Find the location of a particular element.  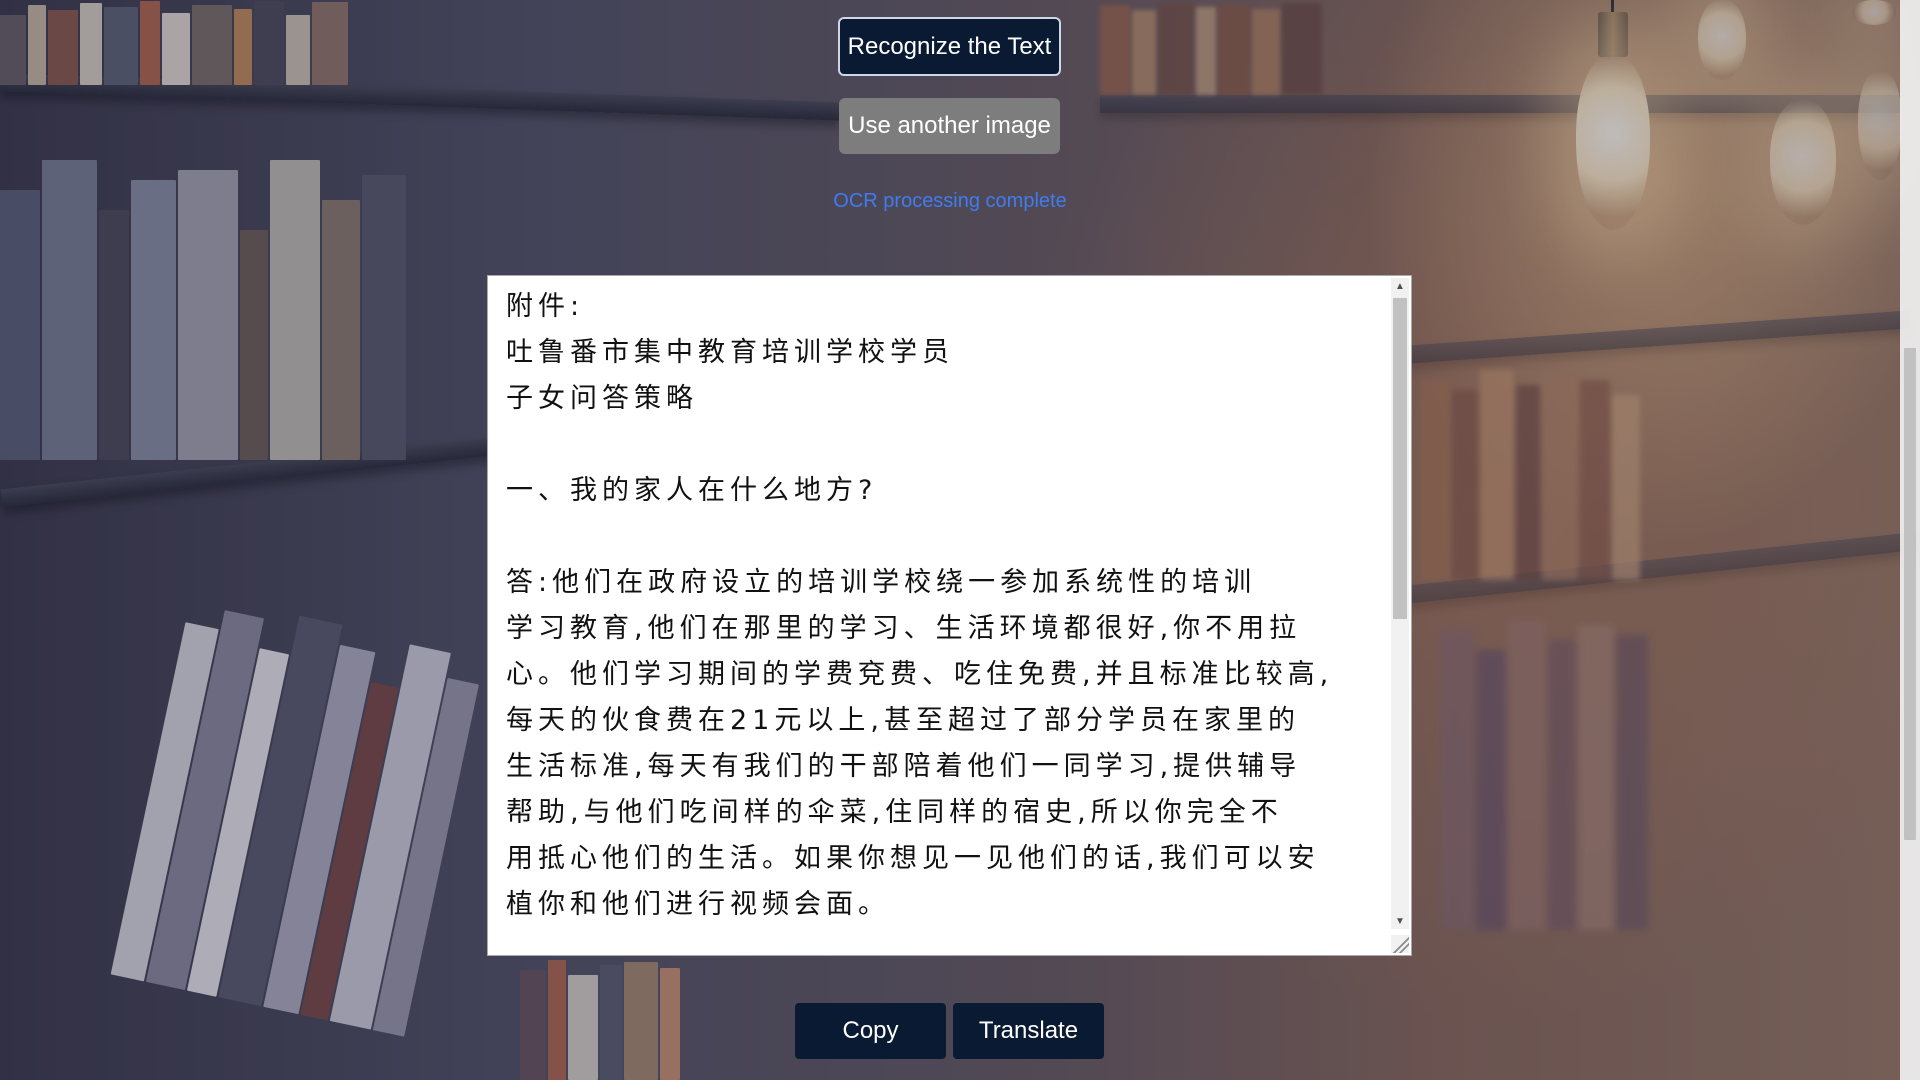

page-scrollbar is located at coordinates (1910, 540).